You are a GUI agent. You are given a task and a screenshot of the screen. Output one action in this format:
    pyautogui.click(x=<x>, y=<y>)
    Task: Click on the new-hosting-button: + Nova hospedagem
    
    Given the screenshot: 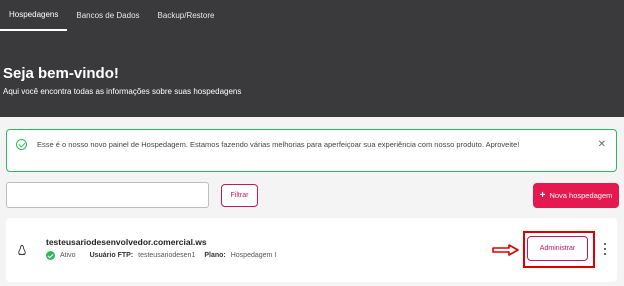 What is the action you would take?
    pyautogui.click(x=576, y=195)
    